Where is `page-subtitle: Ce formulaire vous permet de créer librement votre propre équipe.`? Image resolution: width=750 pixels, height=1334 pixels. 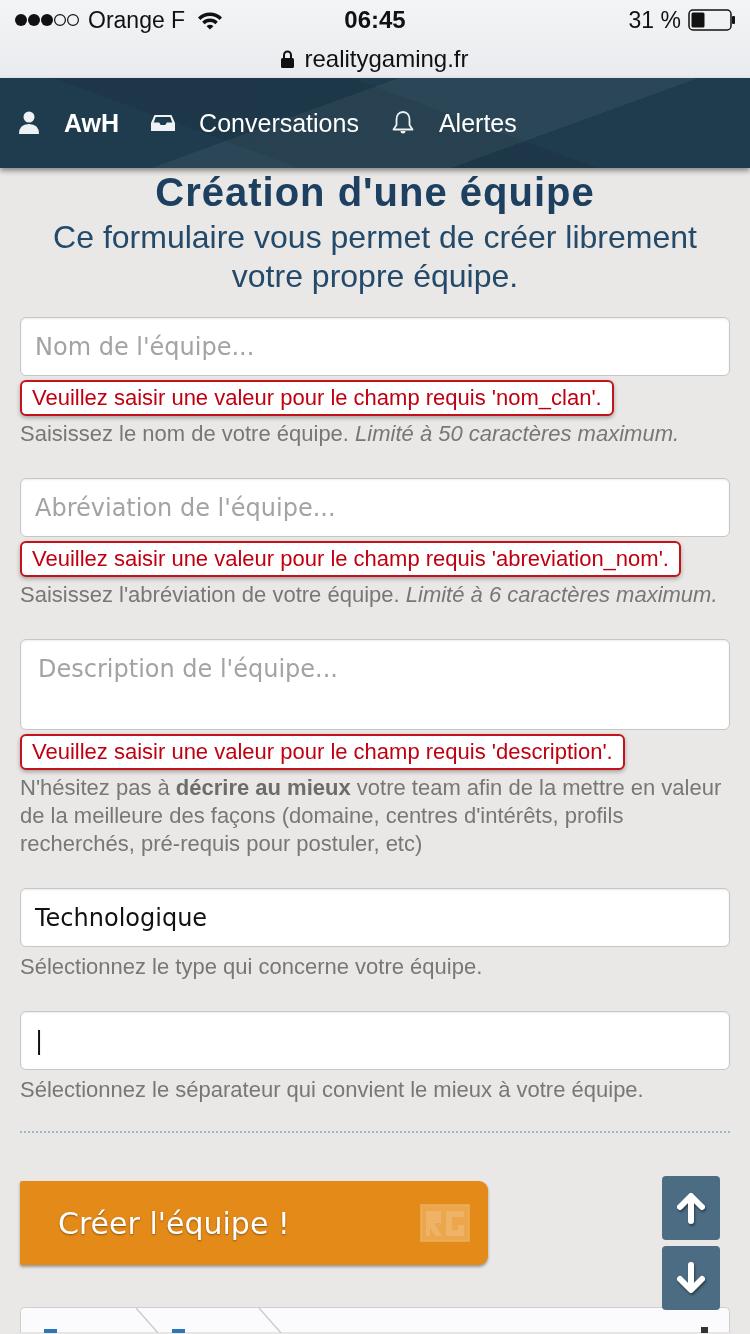
page-subtitle: Ce formulaire vous permet de créer librement votre propre équipe. is located at coordinates (375, 257).